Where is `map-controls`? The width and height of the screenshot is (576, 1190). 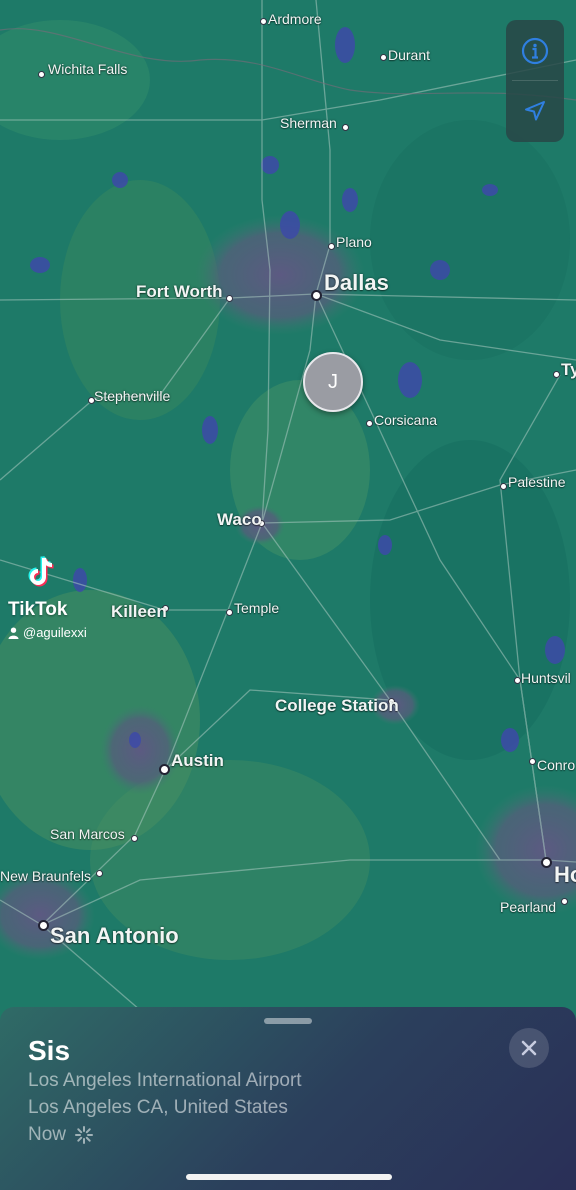
map-controls is located at coordinates (535, 81).